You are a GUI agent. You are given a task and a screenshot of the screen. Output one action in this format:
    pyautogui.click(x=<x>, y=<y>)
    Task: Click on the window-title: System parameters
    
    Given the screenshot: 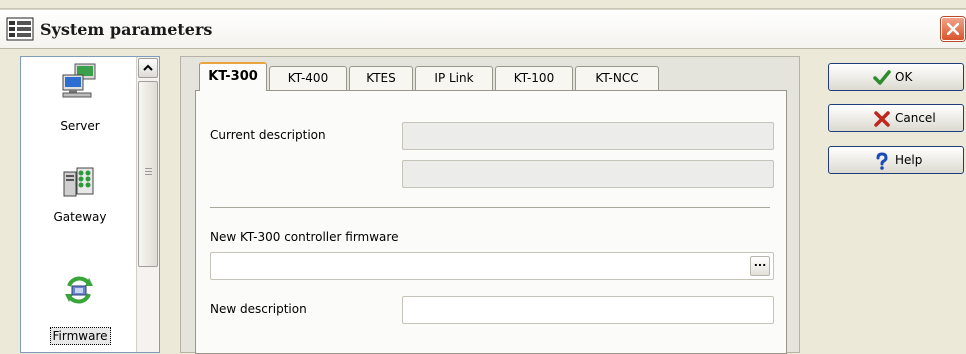 What is the action you would take?
    pyautogui.click(x=126, y=29)
    